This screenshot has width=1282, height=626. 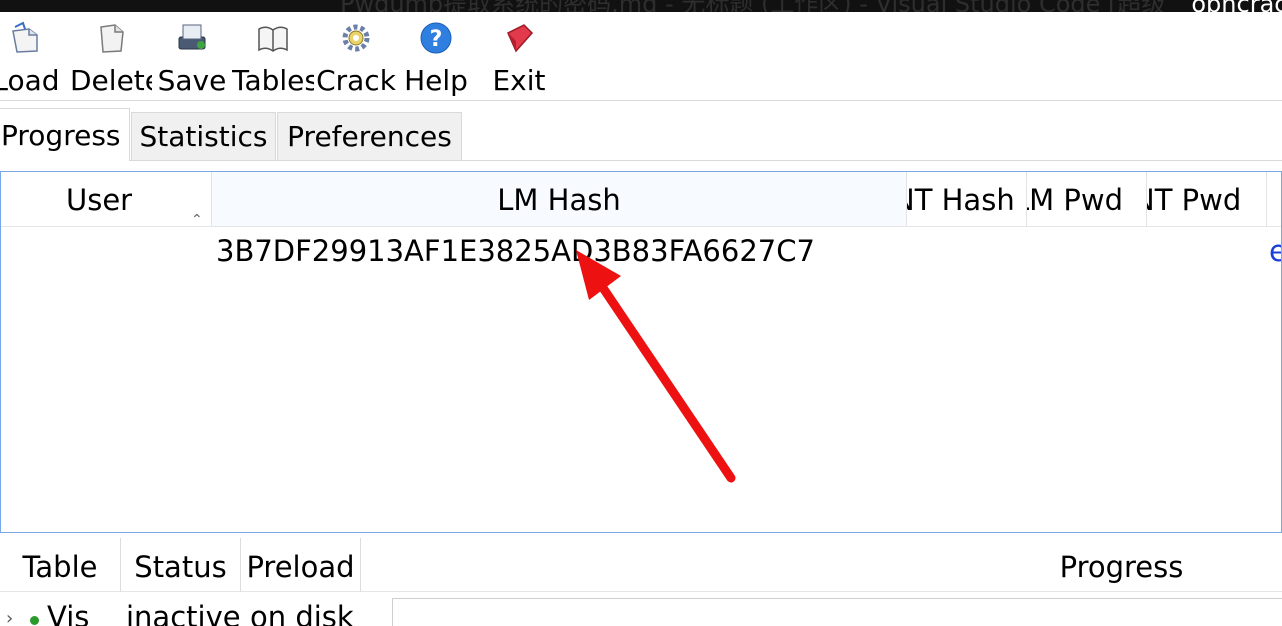 I want to click on gear-icon, so click(x=356, y=38).